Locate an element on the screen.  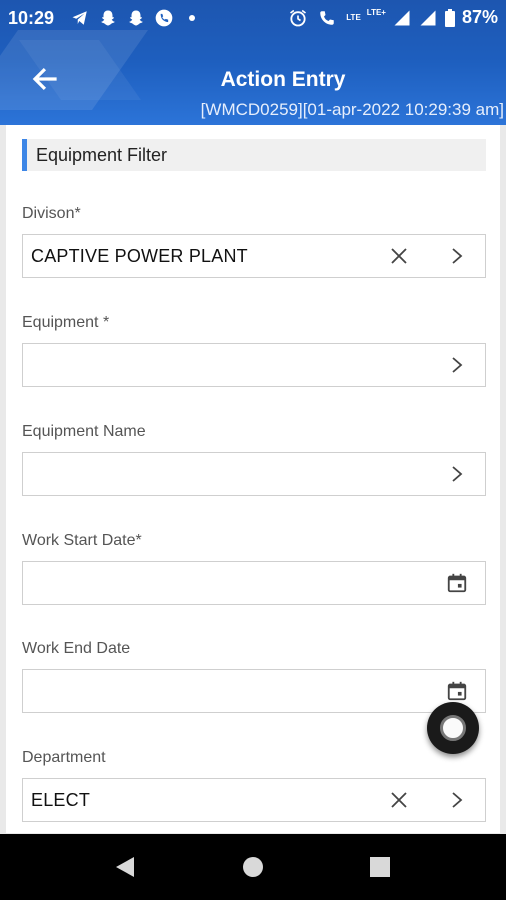
floating-assistive-button is located at coordinates (453, 728).